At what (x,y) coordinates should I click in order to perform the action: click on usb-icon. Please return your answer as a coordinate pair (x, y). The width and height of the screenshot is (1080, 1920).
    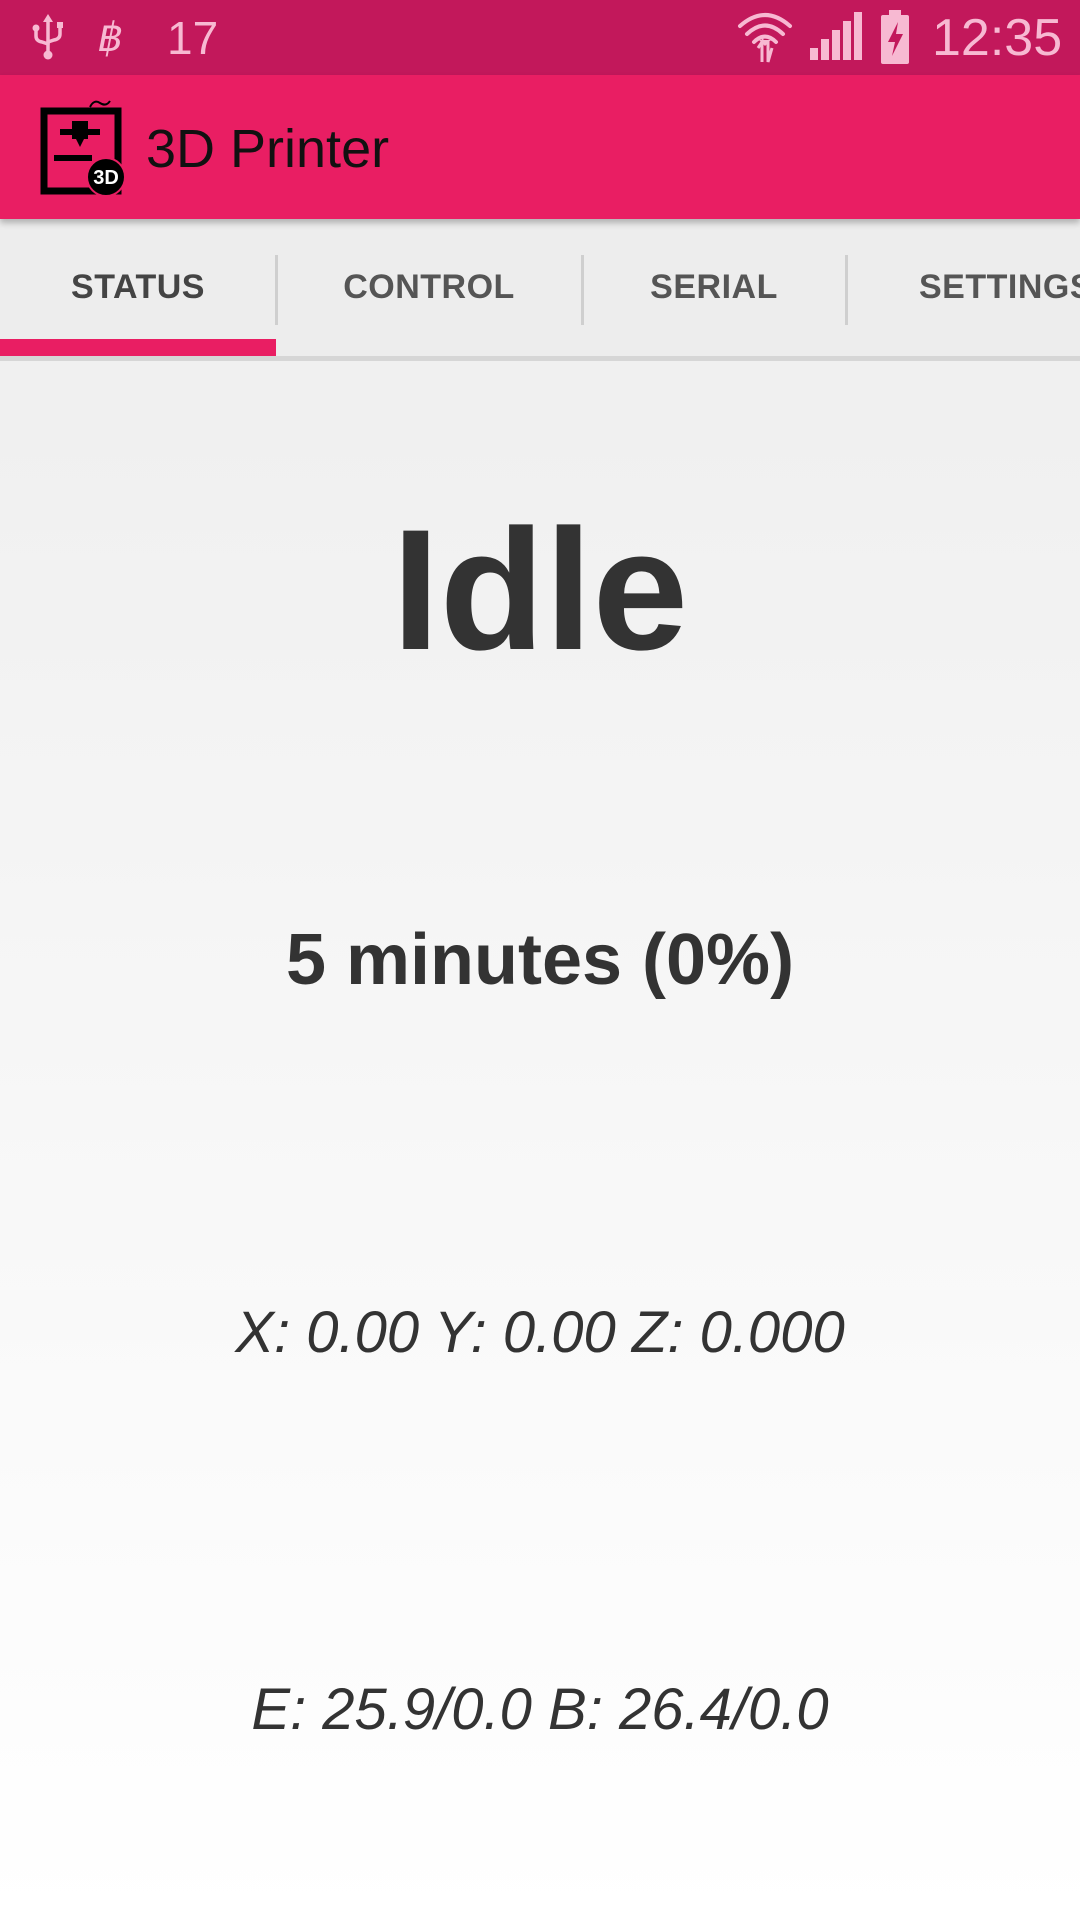
    Looking at the image, I should click on (47, 37).